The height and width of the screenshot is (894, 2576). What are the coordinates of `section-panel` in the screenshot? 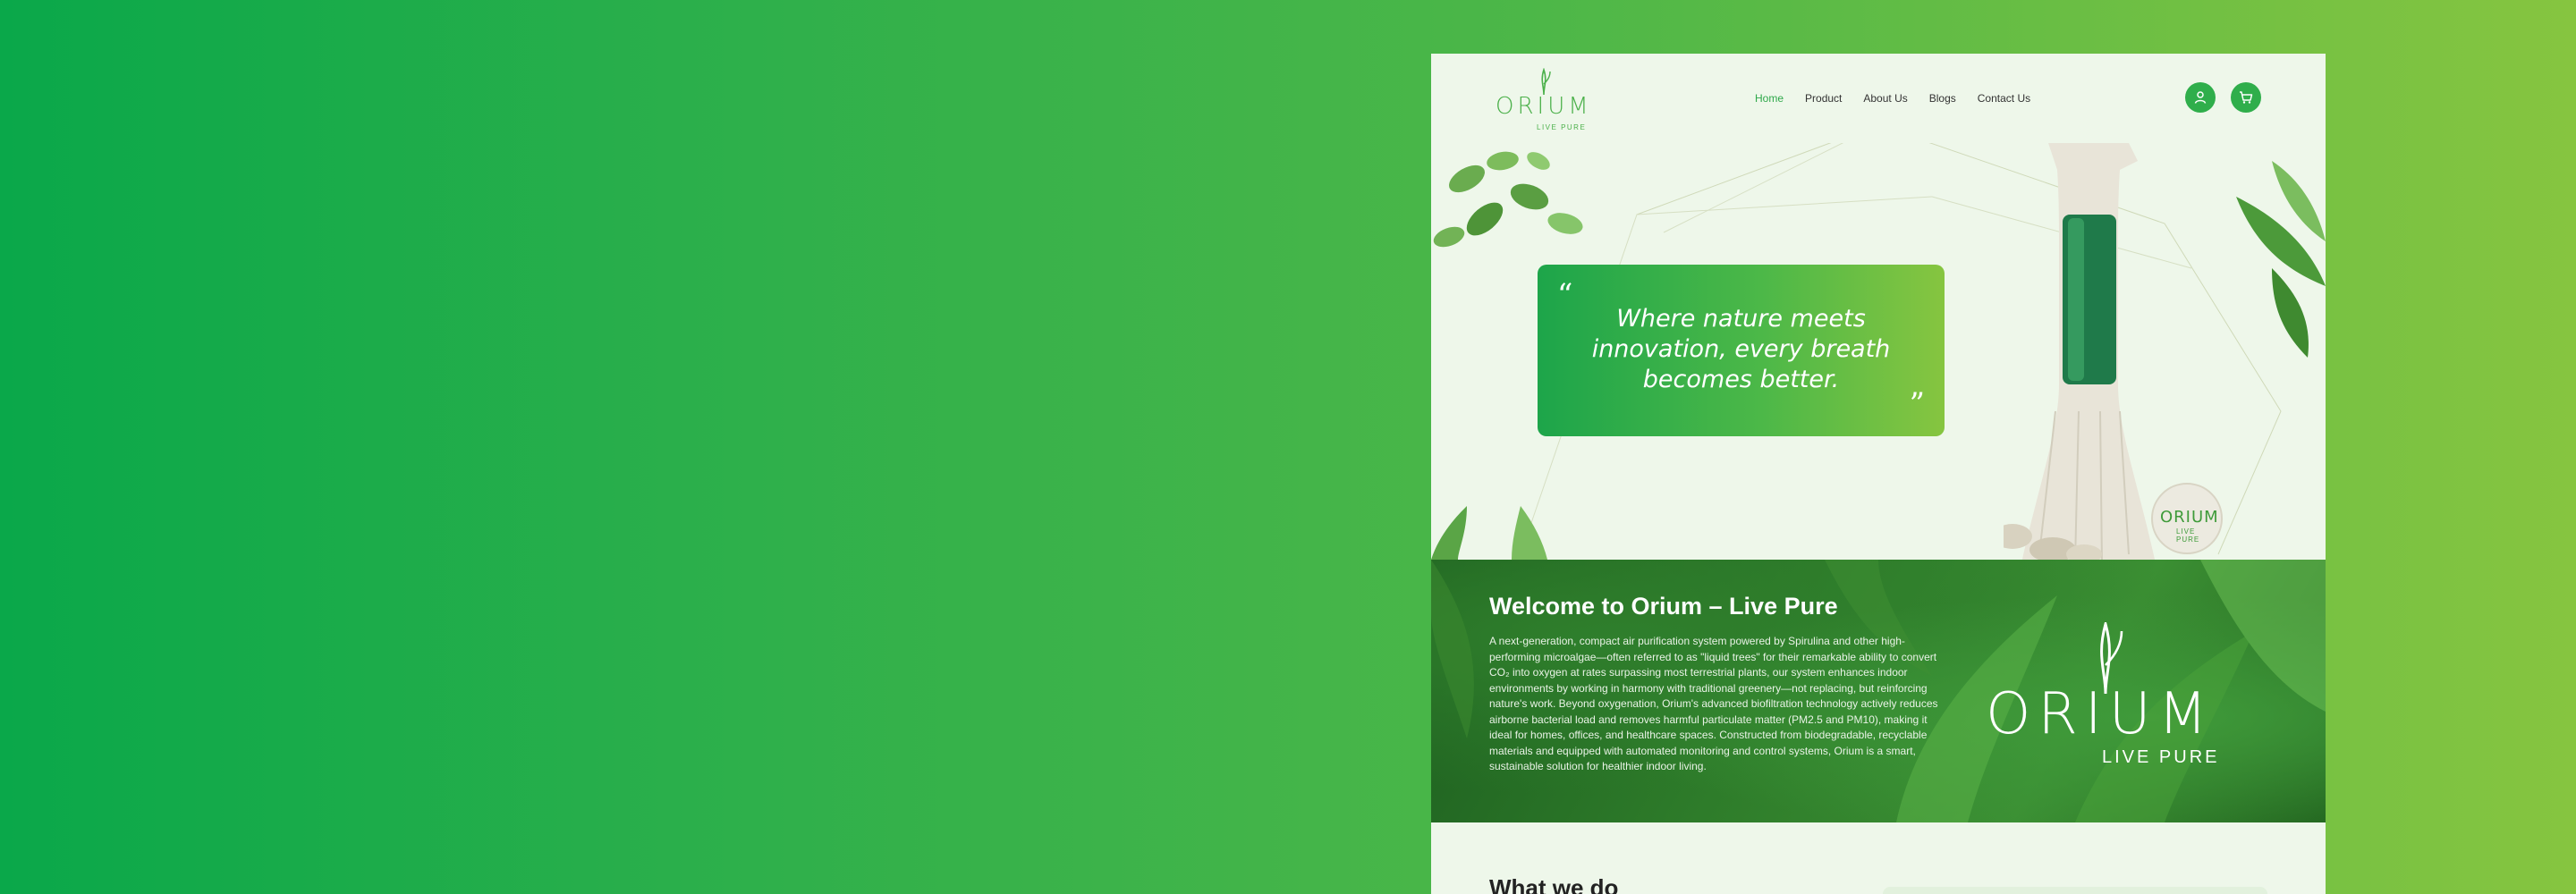 It's located at (2075, 890).